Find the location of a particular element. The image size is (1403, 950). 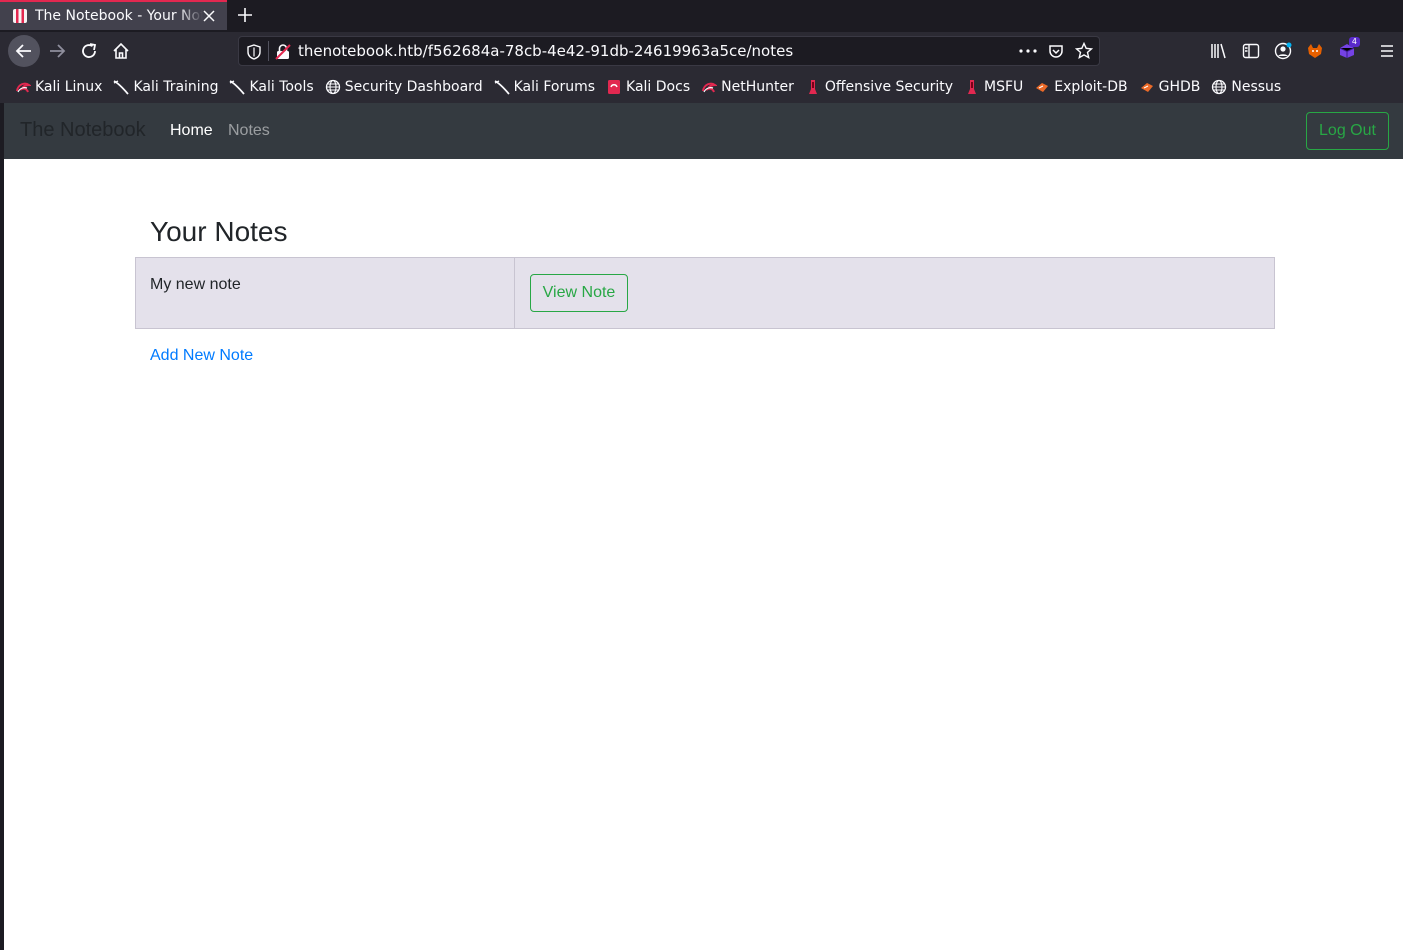

tracking-shield-icon is located at coordinates (254, 52).